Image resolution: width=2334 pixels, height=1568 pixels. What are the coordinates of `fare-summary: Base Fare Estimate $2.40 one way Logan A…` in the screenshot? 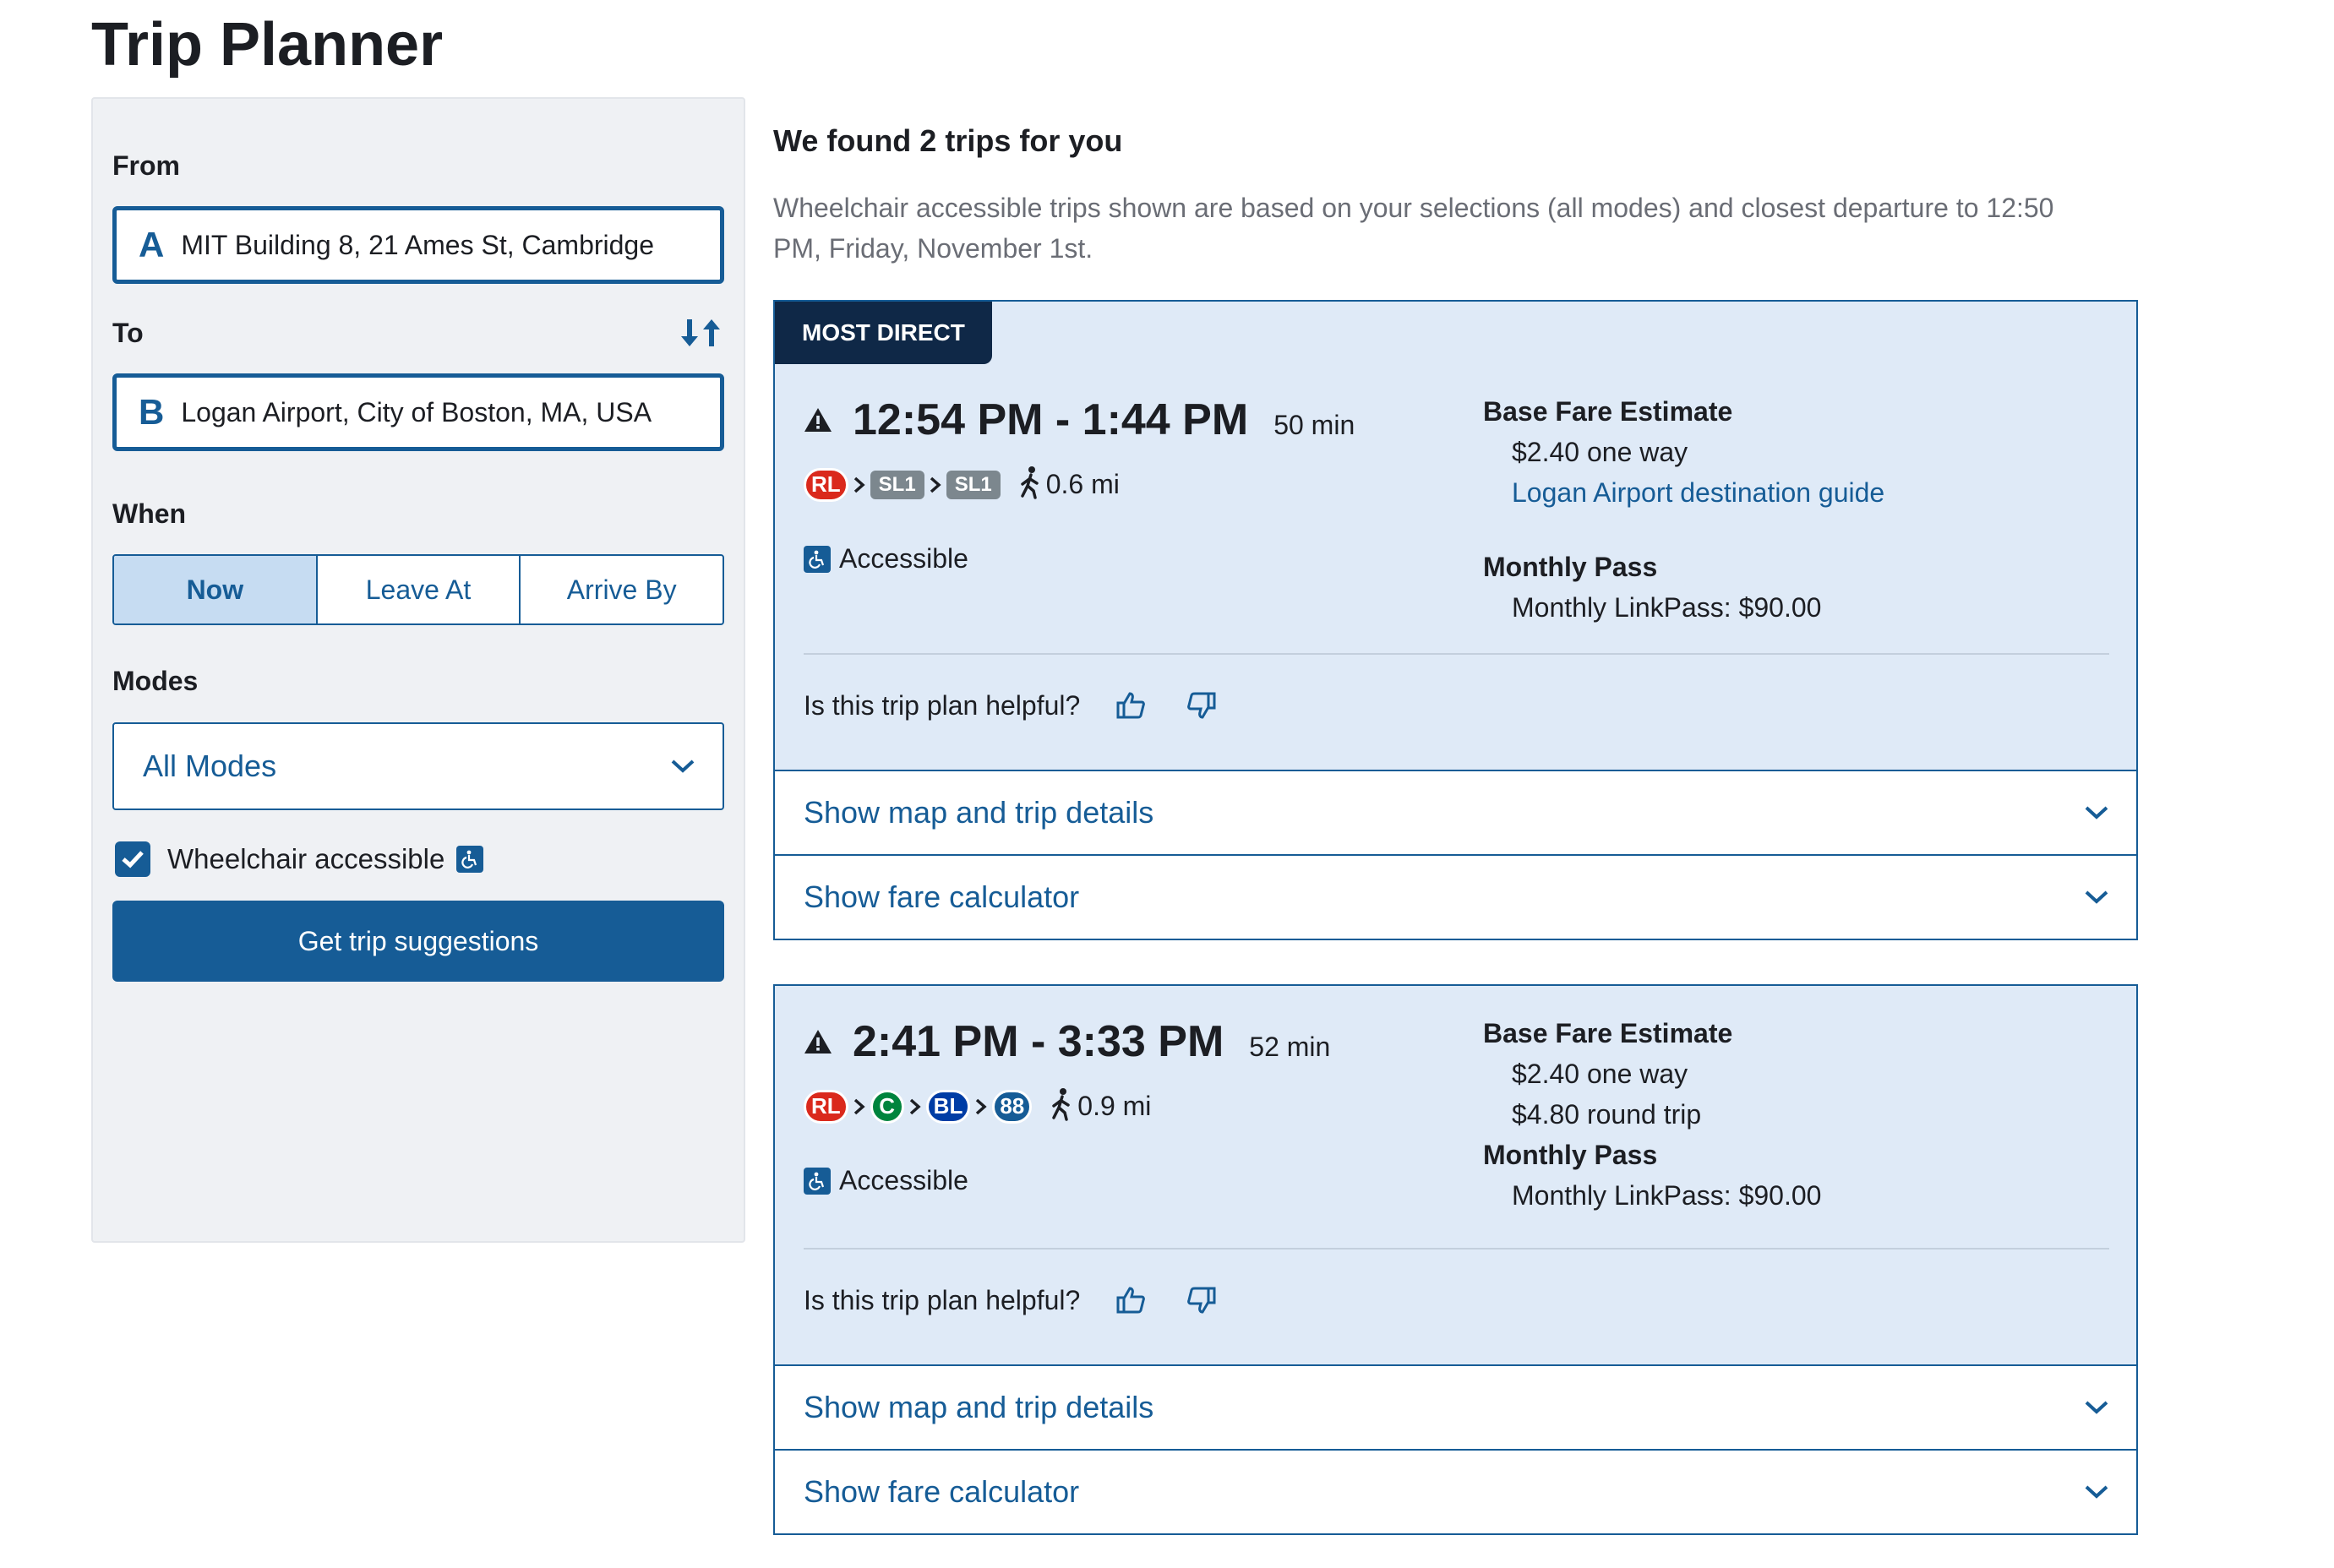 It's located at (1683, 509).